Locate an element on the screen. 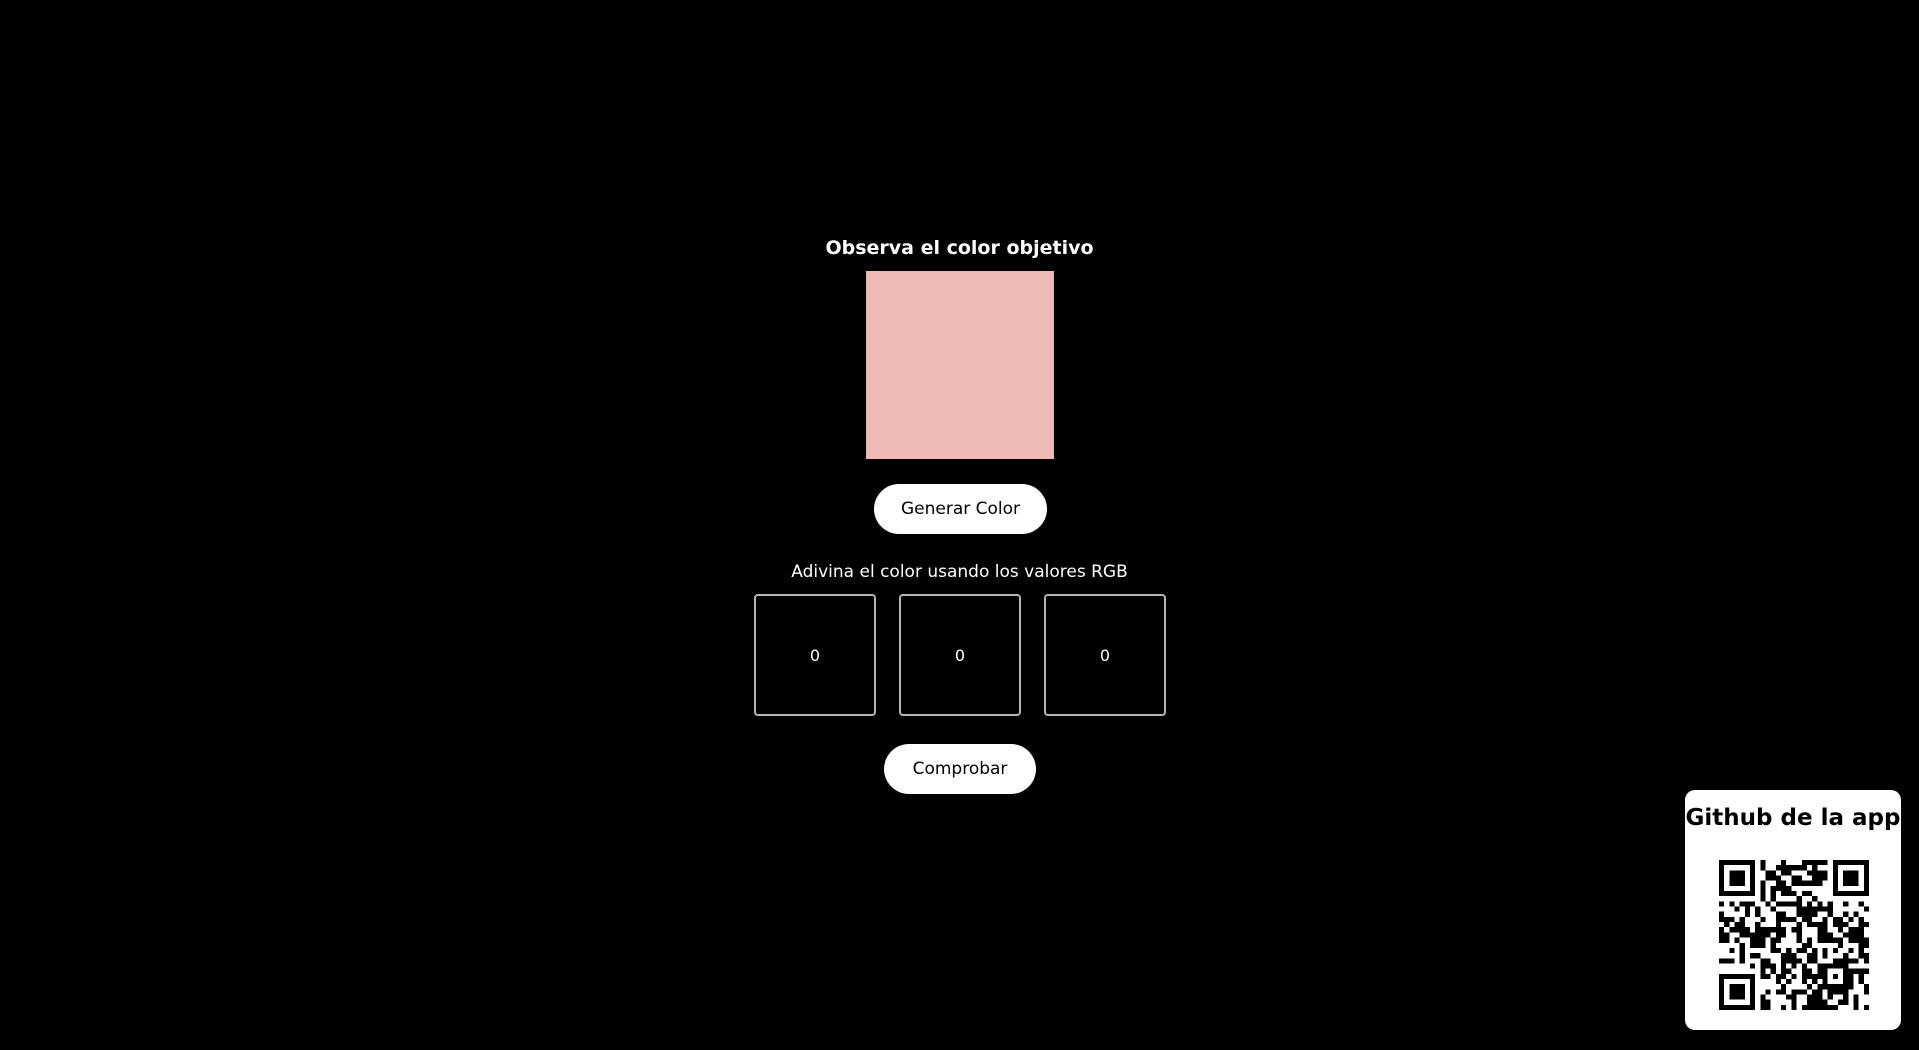  qr-card-title: Github de la app is located at coordinates (1793, 818).